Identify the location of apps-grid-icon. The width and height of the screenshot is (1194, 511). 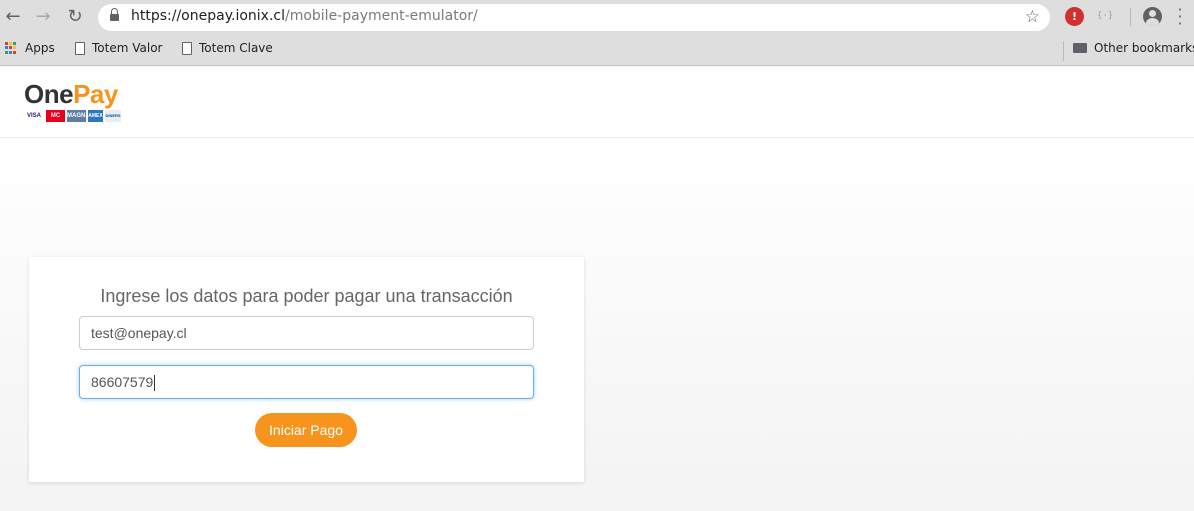
(11, 48).